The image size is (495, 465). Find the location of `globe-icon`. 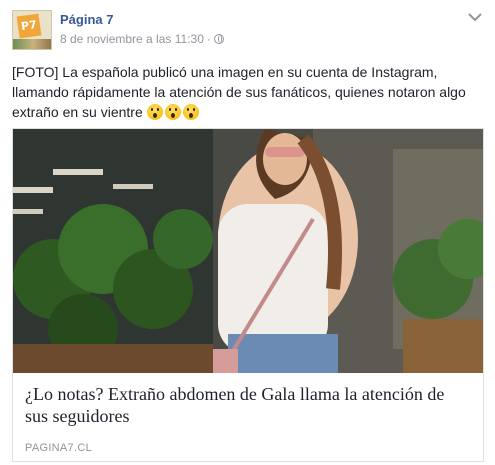

globe-icon is located at coordinates (218, 39).